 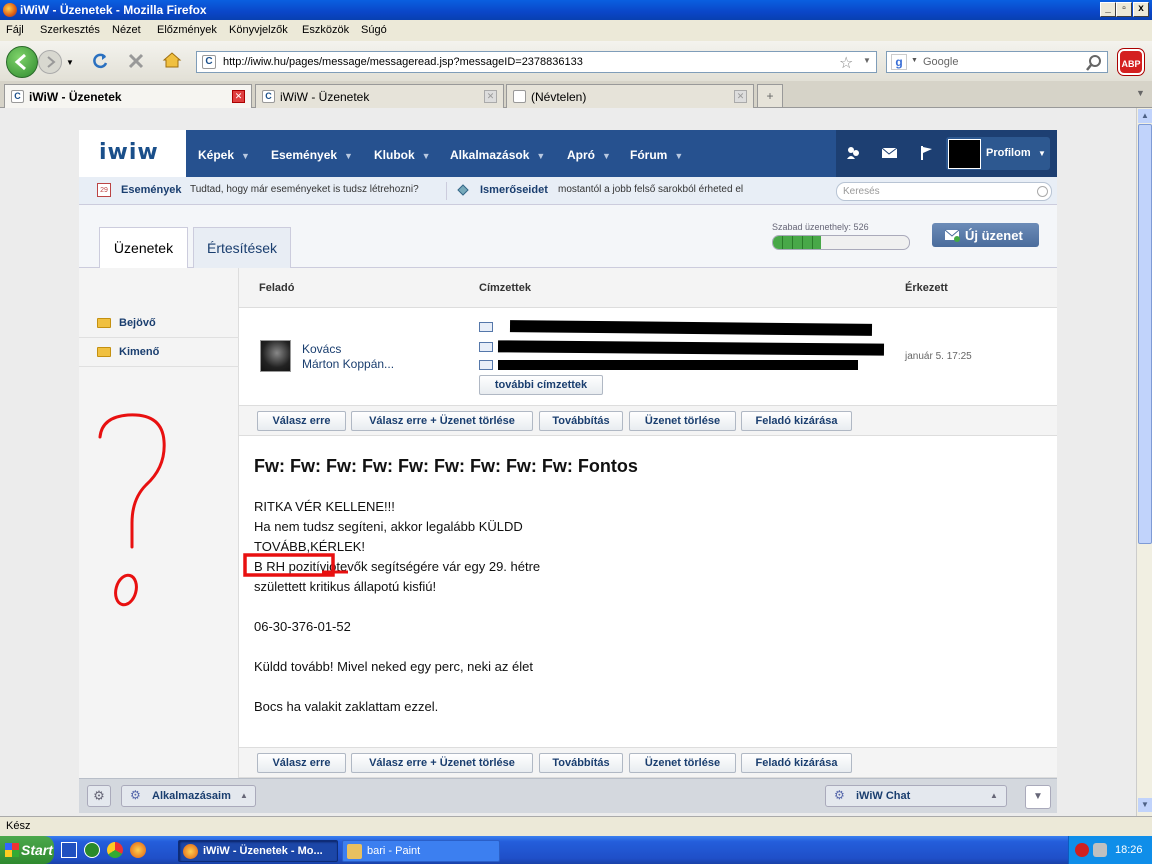 What do you see at coordinates (99, 796) in the screenshot?
I see `settings-gear-icon: ⚙` at bounding box center [99, 796].